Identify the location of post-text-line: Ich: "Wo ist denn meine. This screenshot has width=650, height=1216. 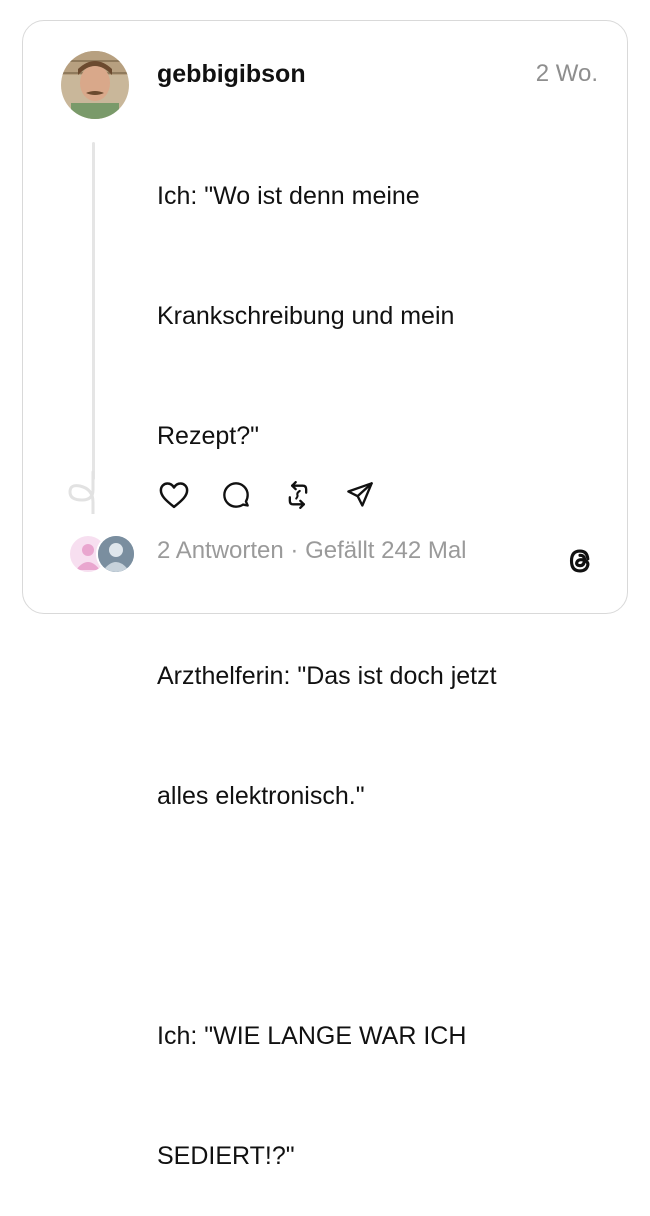
(288, 196).